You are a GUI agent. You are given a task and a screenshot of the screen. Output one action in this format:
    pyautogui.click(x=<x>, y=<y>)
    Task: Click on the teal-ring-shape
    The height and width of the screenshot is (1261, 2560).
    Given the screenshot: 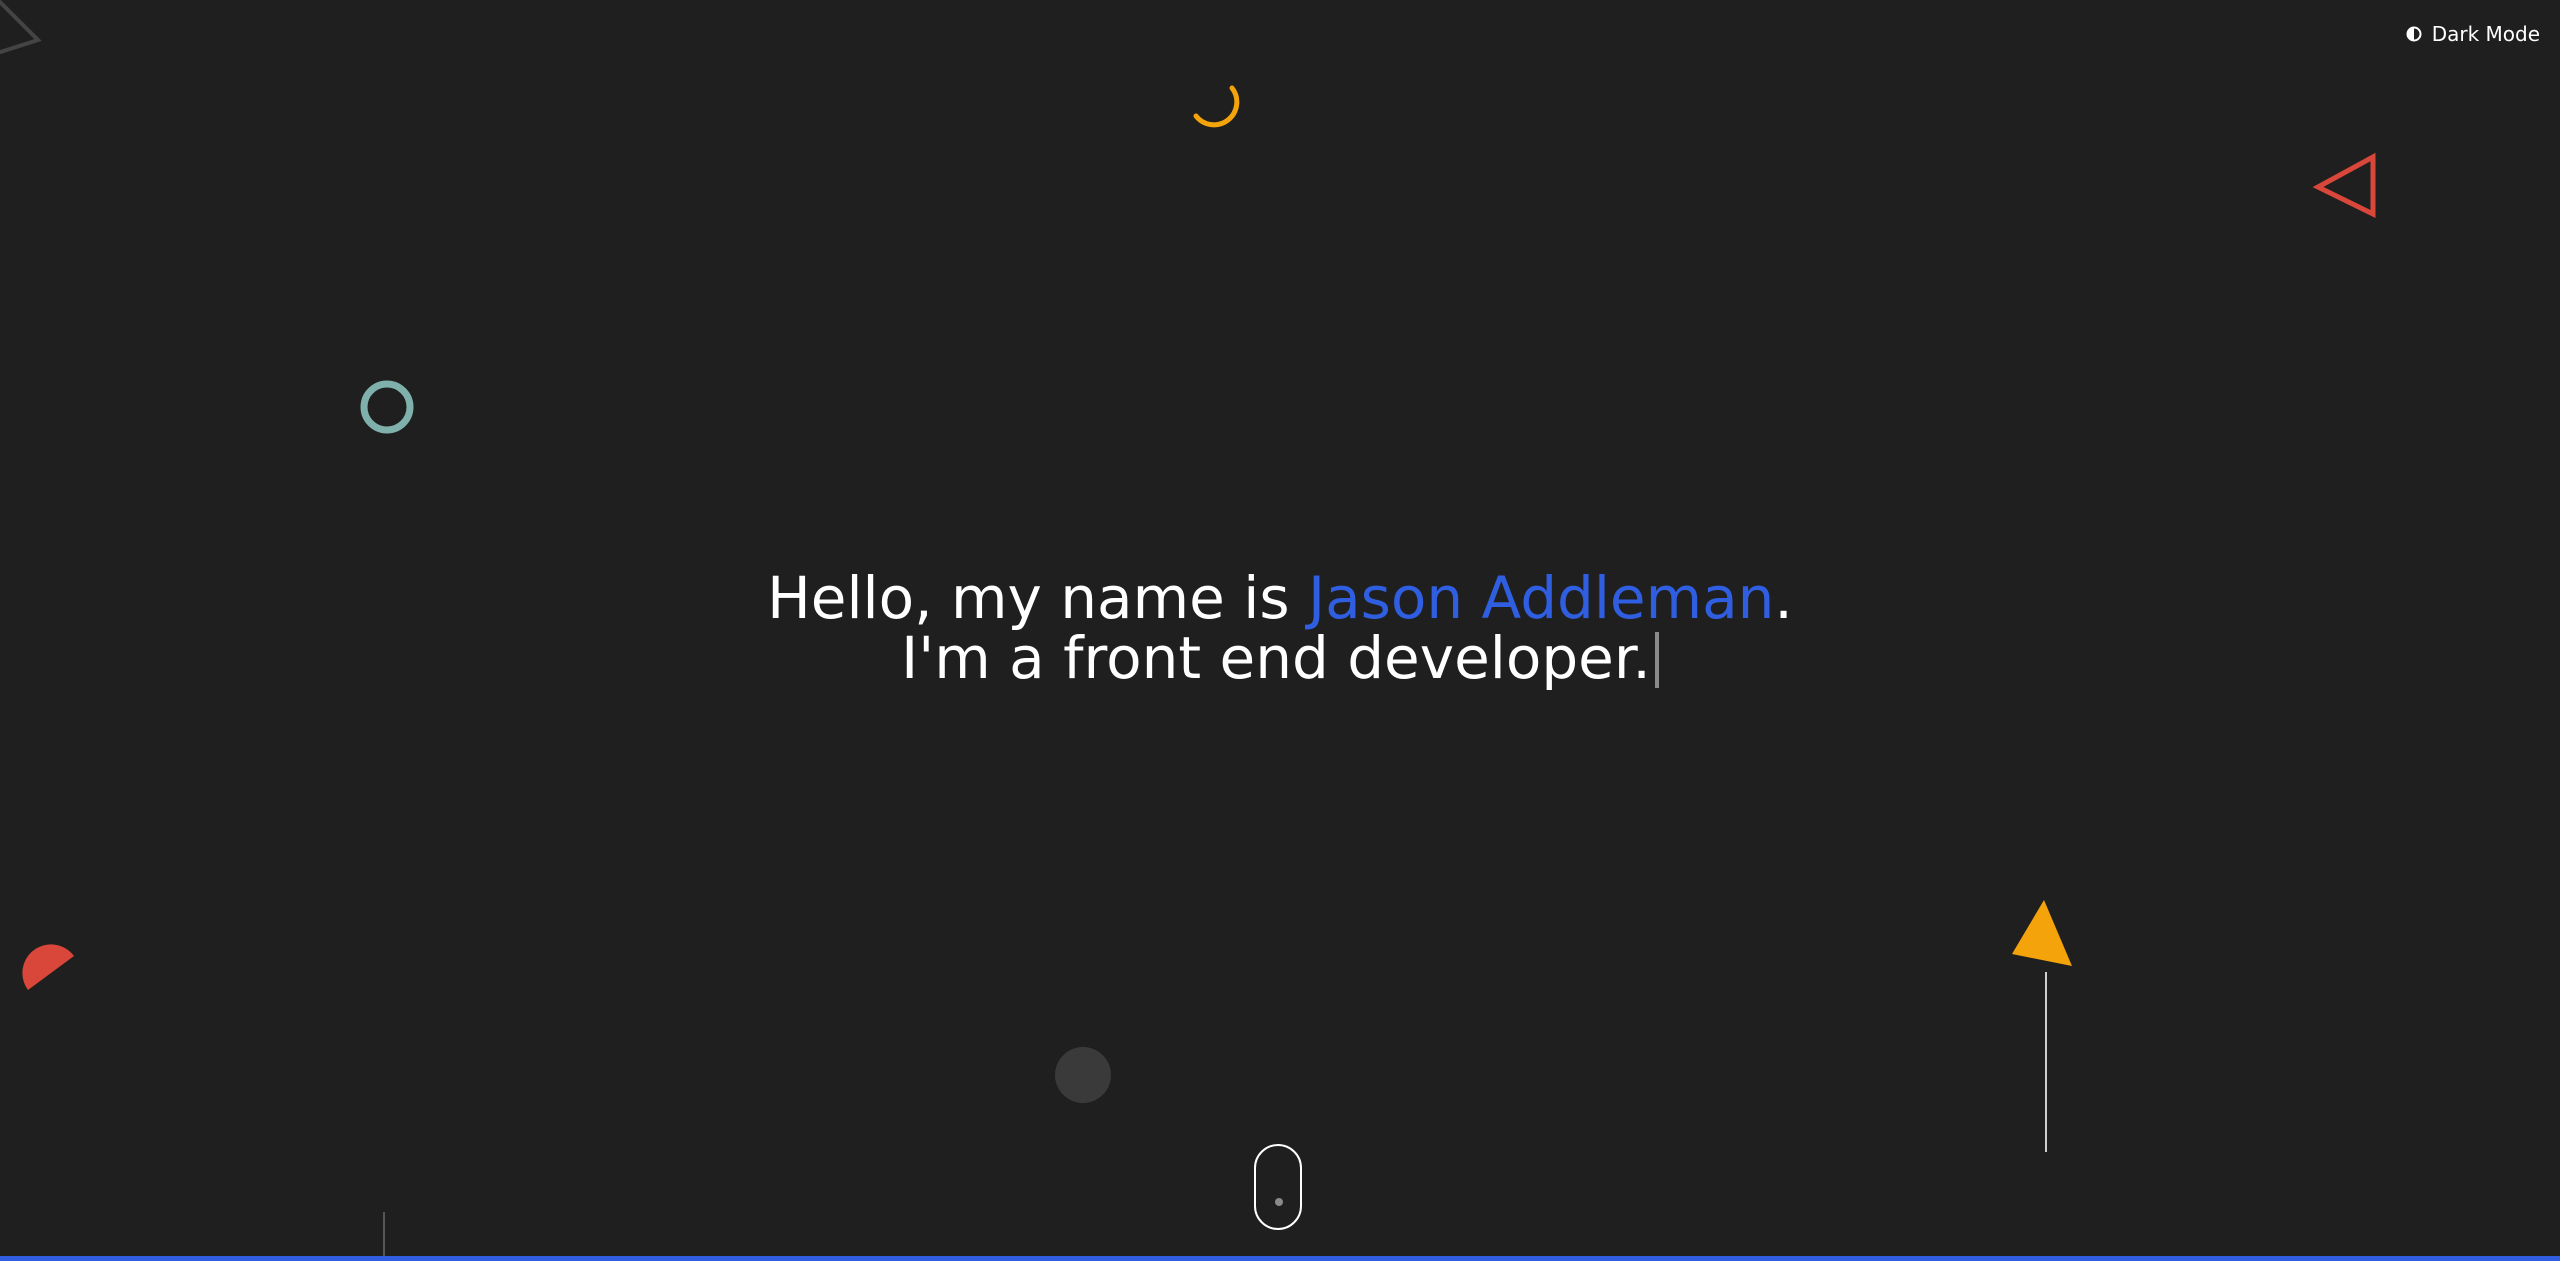 What is the action you would take?
    pyautogui.click(x=387, y=407)
    